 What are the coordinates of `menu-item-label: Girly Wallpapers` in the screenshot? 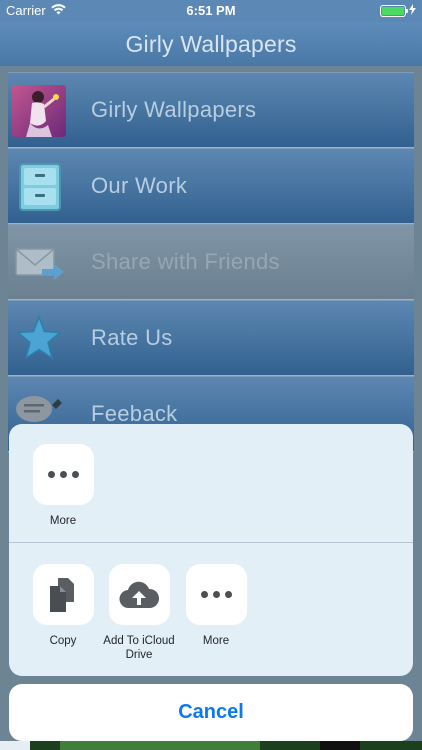 It's located at (174, 109).